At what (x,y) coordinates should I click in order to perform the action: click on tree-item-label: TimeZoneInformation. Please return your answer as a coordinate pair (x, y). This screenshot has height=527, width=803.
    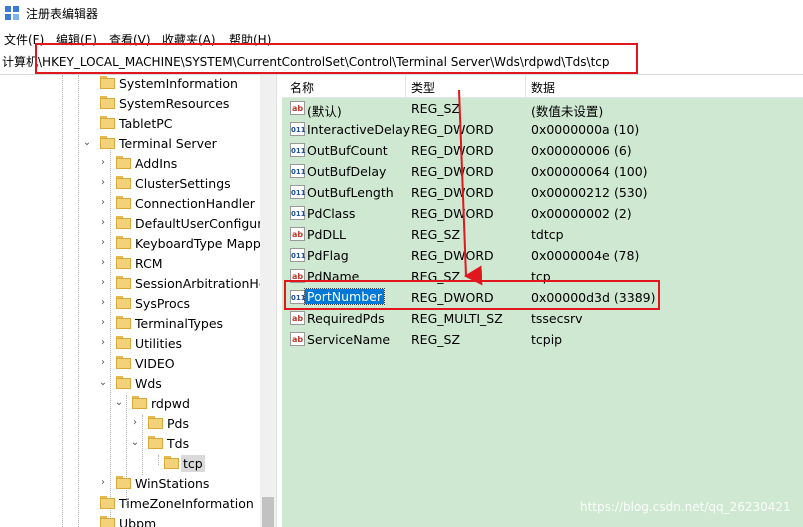
    Looking at the image, I should click on (186, 503).